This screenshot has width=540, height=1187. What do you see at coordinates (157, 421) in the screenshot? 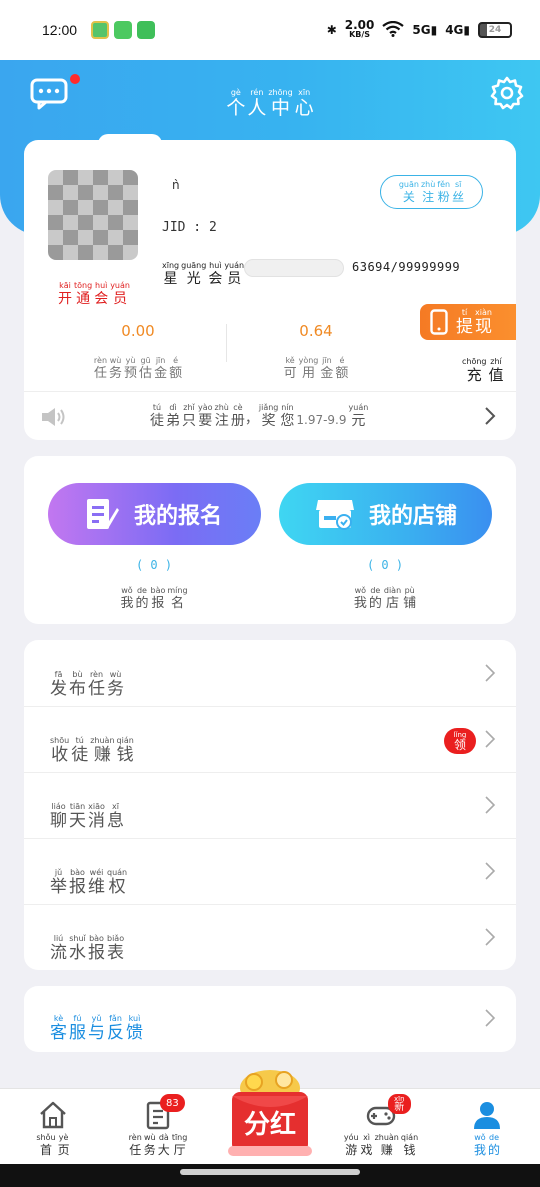
I see `hanzi: 徒` at bounding box center [157, 421].